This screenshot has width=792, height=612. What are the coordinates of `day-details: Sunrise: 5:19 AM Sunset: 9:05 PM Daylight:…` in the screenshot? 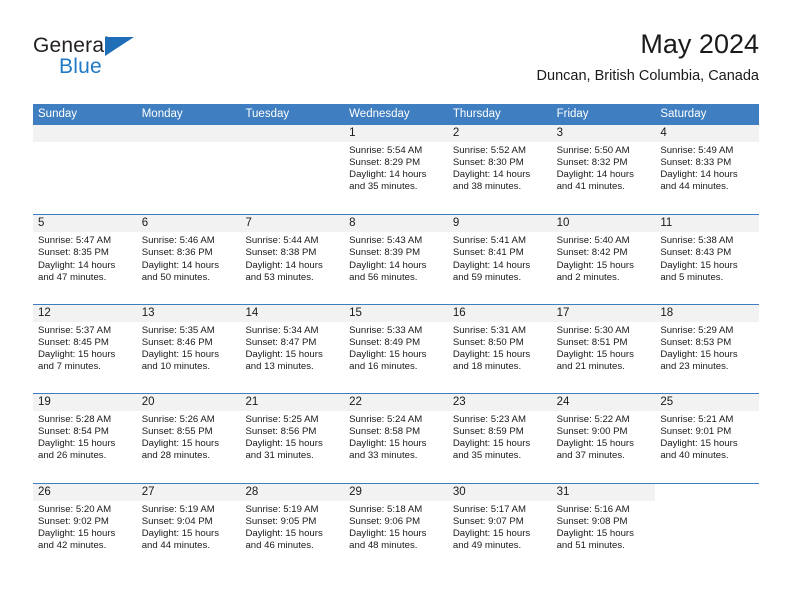 It's located at (292, 526).